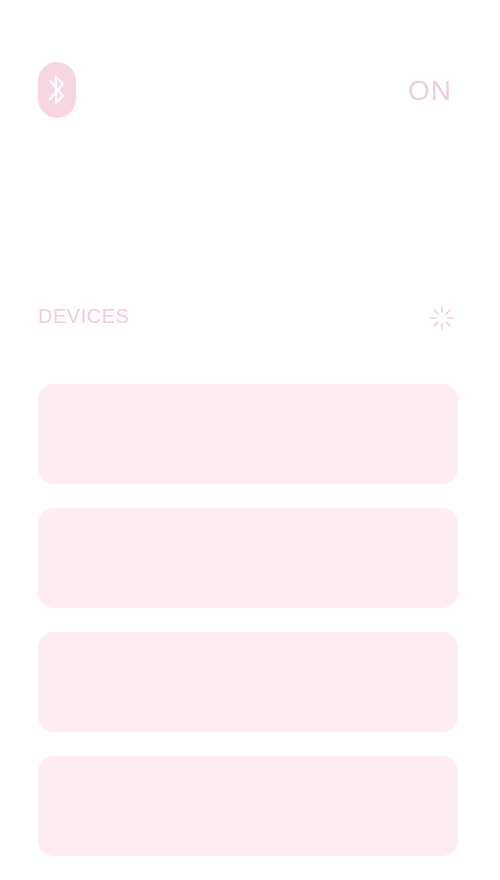 The width and height of the screenshot is (500, 880). What do you see at coordinates (442, 318) in the screenshot?
I see `spinner-icon` at bounding box center [442, 318].